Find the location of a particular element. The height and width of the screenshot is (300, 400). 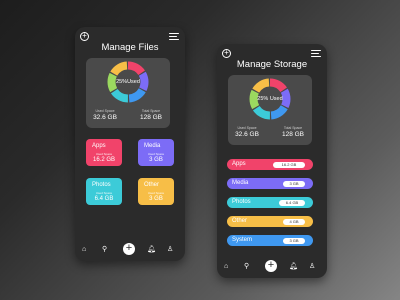

usage-percent-label: 25% Used is located at coordinates (270, 99).